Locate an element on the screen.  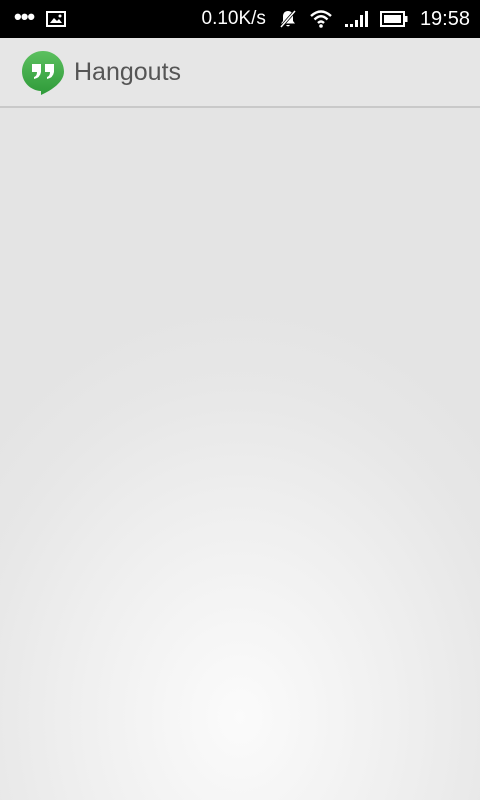
signal-icon is located at coordinates (356, 19).